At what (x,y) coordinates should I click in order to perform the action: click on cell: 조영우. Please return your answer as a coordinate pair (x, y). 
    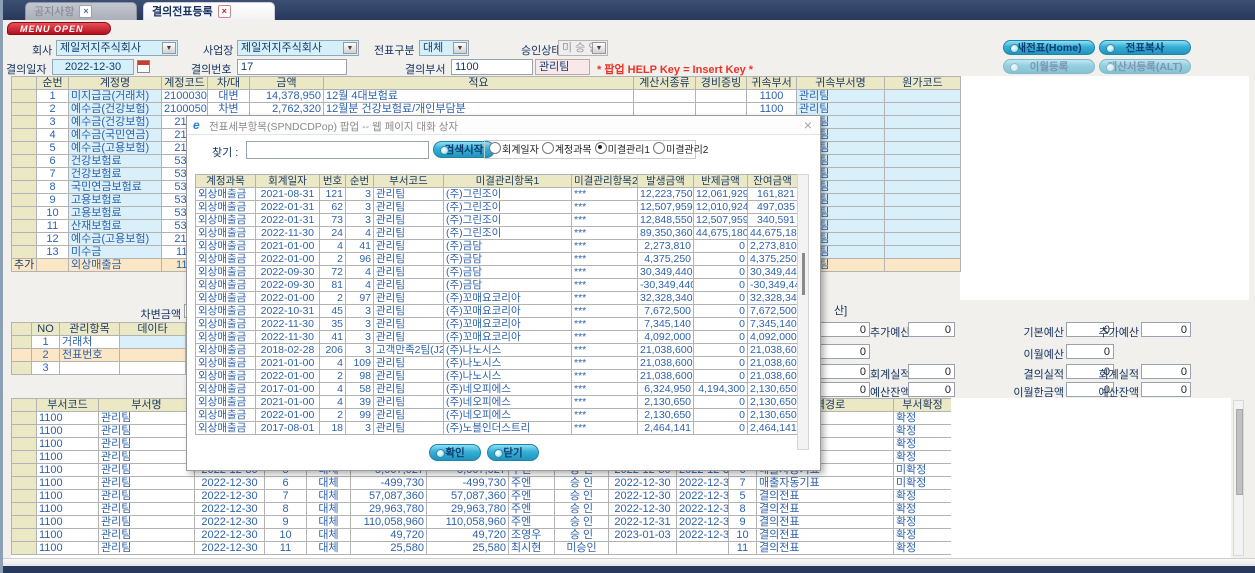
    Looking at the image, I should click on (531, 535).